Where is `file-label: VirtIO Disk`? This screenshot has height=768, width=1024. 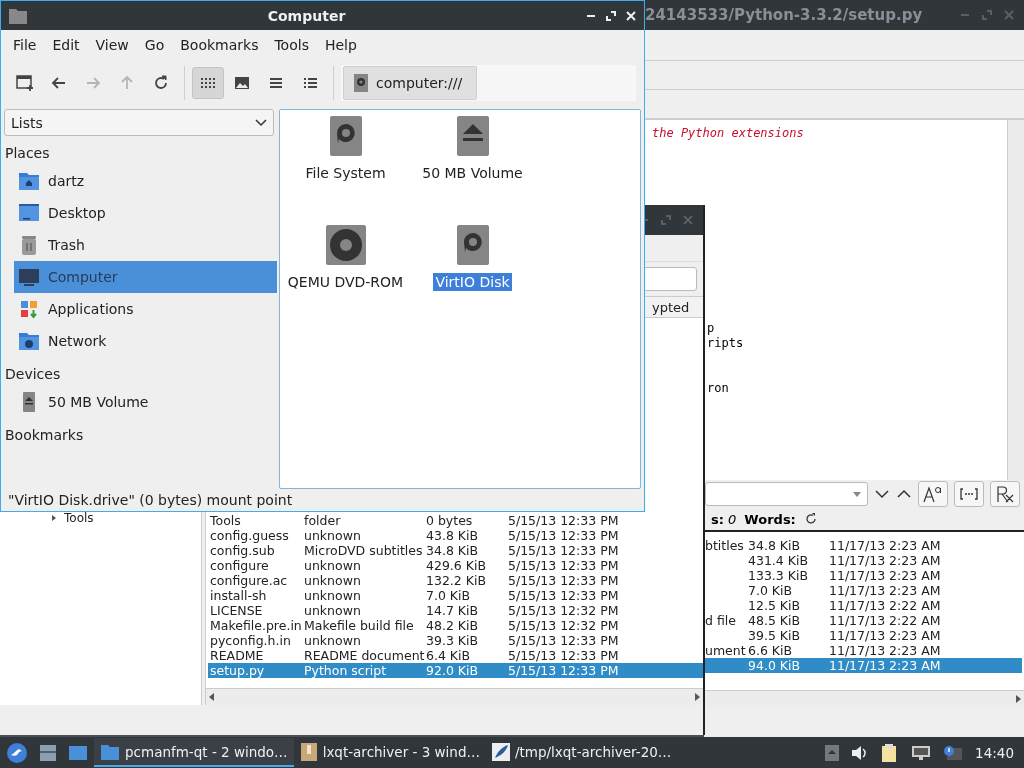 file-label: VirtIO Disk is located at coordinates (472, 282).